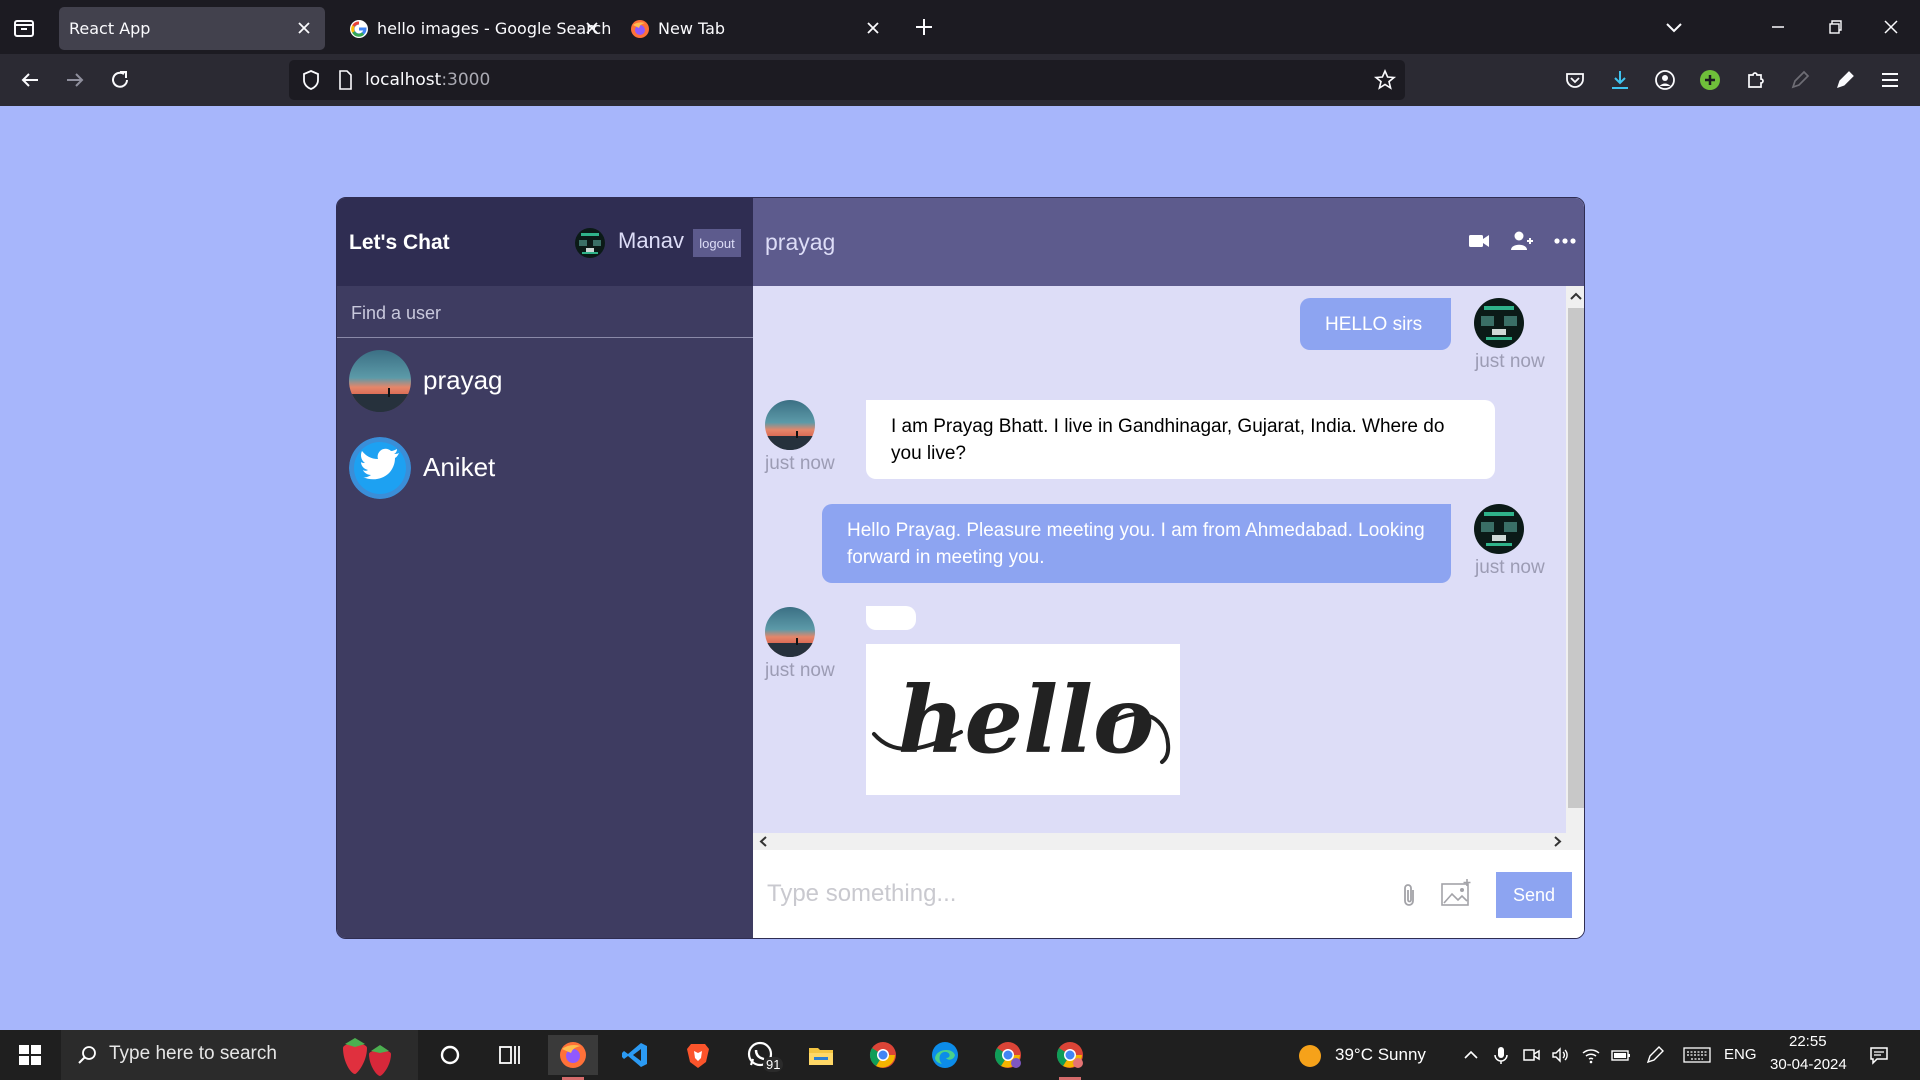 This screenshot has height=1080, width=1920. Describe the element at coordinates (510, 1055) in the screenshot. I see `task-view-icon` at that location.